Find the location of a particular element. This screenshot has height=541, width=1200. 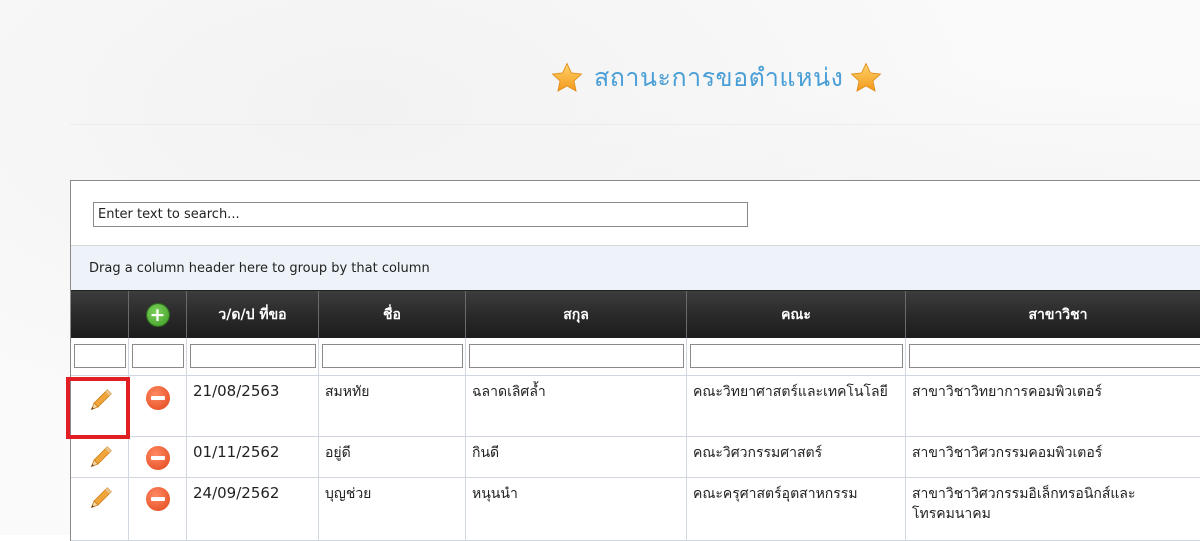

cell-first-name: บุญช่วย is located at coordinates (392, 509).